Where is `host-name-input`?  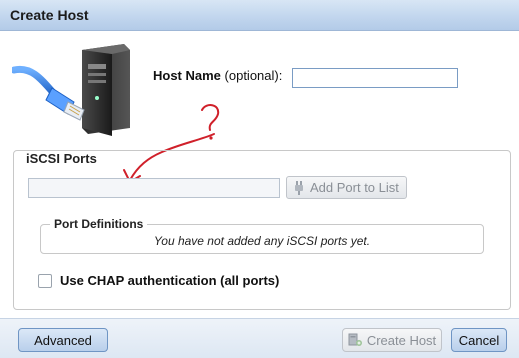 host-name-input is located at coordinates (375, 78).